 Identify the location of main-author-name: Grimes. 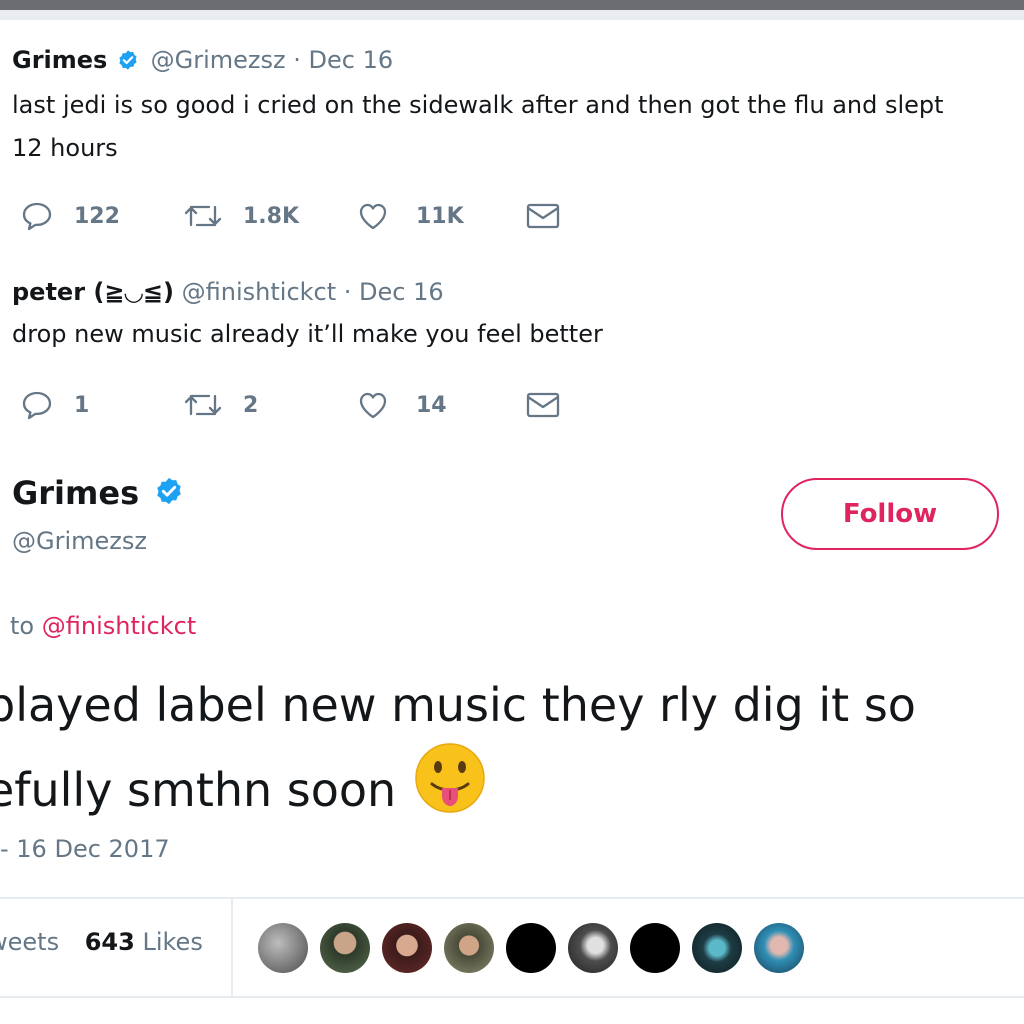
(100, 494).